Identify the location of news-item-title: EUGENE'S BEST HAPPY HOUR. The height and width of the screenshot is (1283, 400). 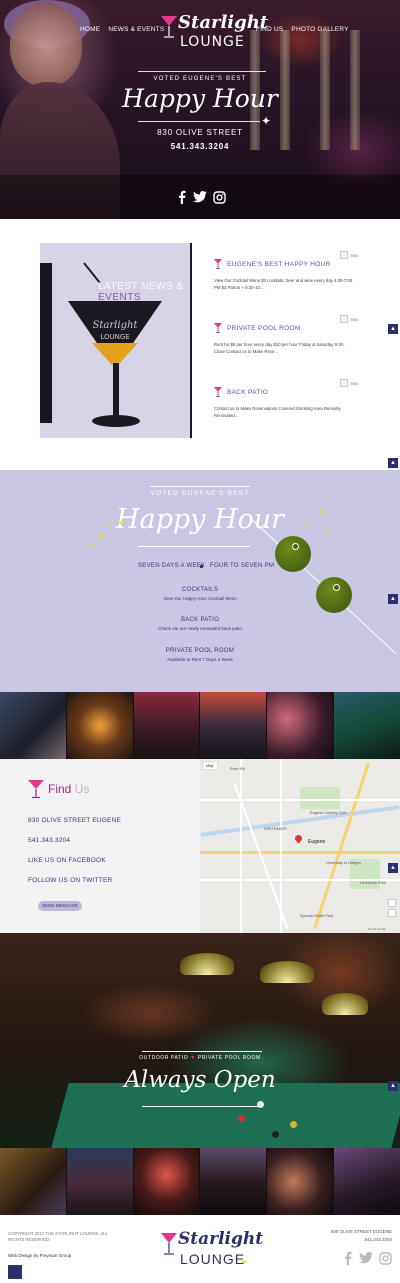
(279, 264).